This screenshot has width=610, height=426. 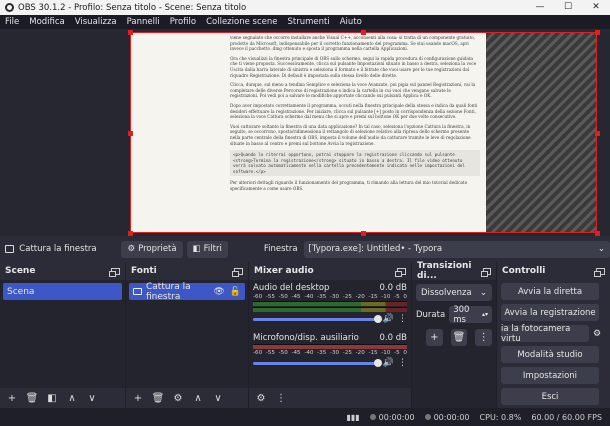 I want to click on menu-scene-collection: Collezione scene, so click(x=241, y=22).